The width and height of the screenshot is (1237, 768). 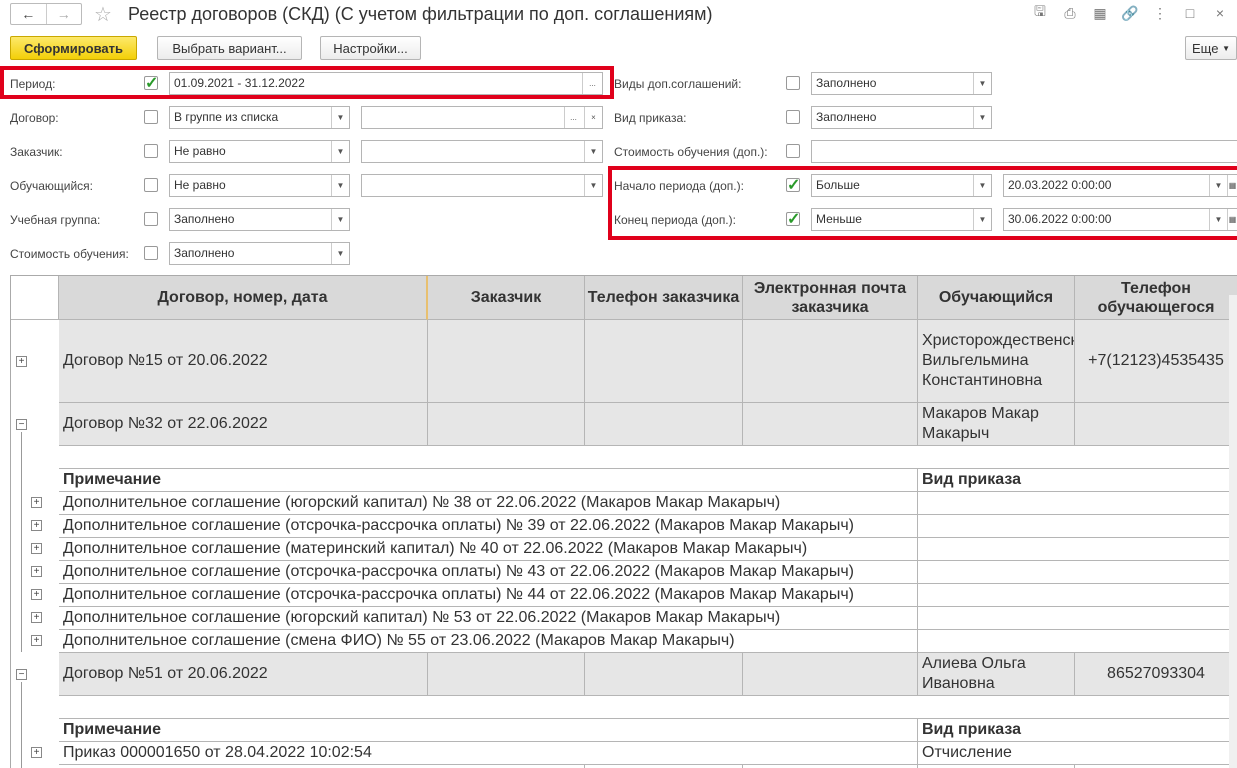 What do you see at coordinates (103, 14) in the screenshot?
I see `favorite-star-icon: ☆` at bounding box center [103, 14].